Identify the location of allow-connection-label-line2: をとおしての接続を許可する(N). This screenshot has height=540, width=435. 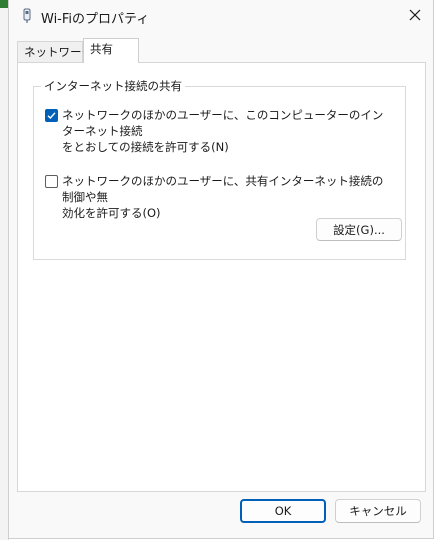
(145, 147).